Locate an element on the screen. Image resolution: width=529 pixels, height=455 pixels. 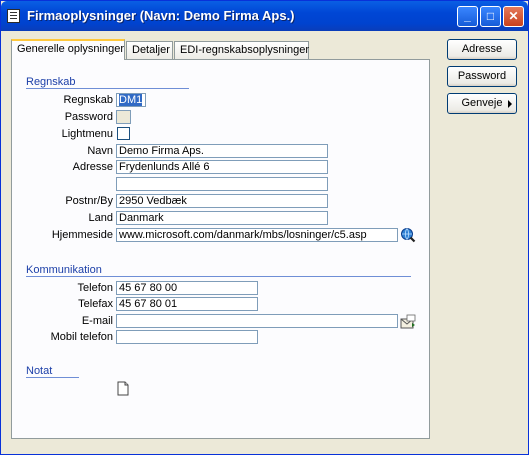
window-title: Firmaoplysninger (Navn: Demo Firma Aps.) is located at coordinates (161, 15).